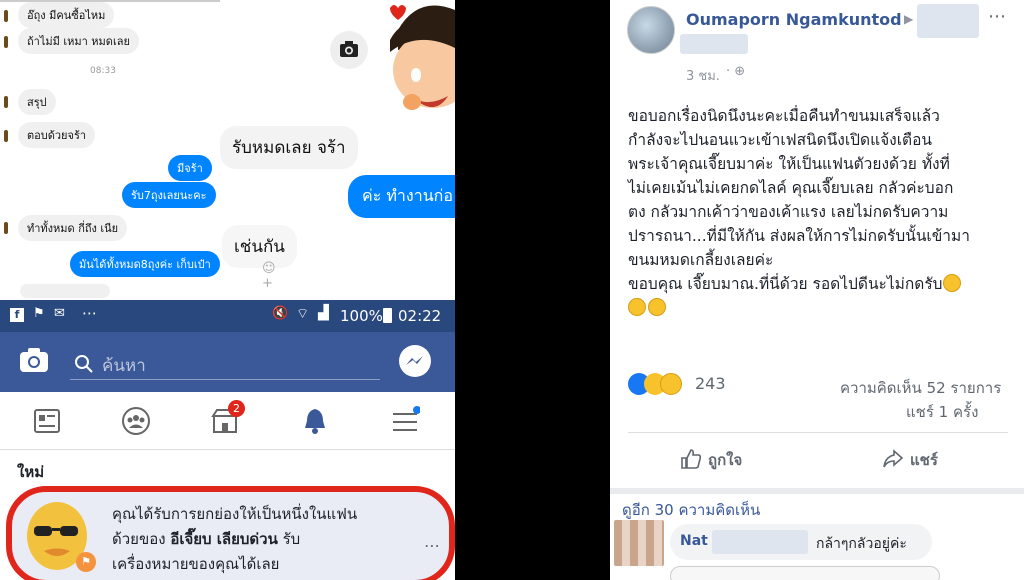 Image resolution: width=1024 pixels, height=580 pixels. I want to click on globe-icon: · ⊕, so click(736, 71).